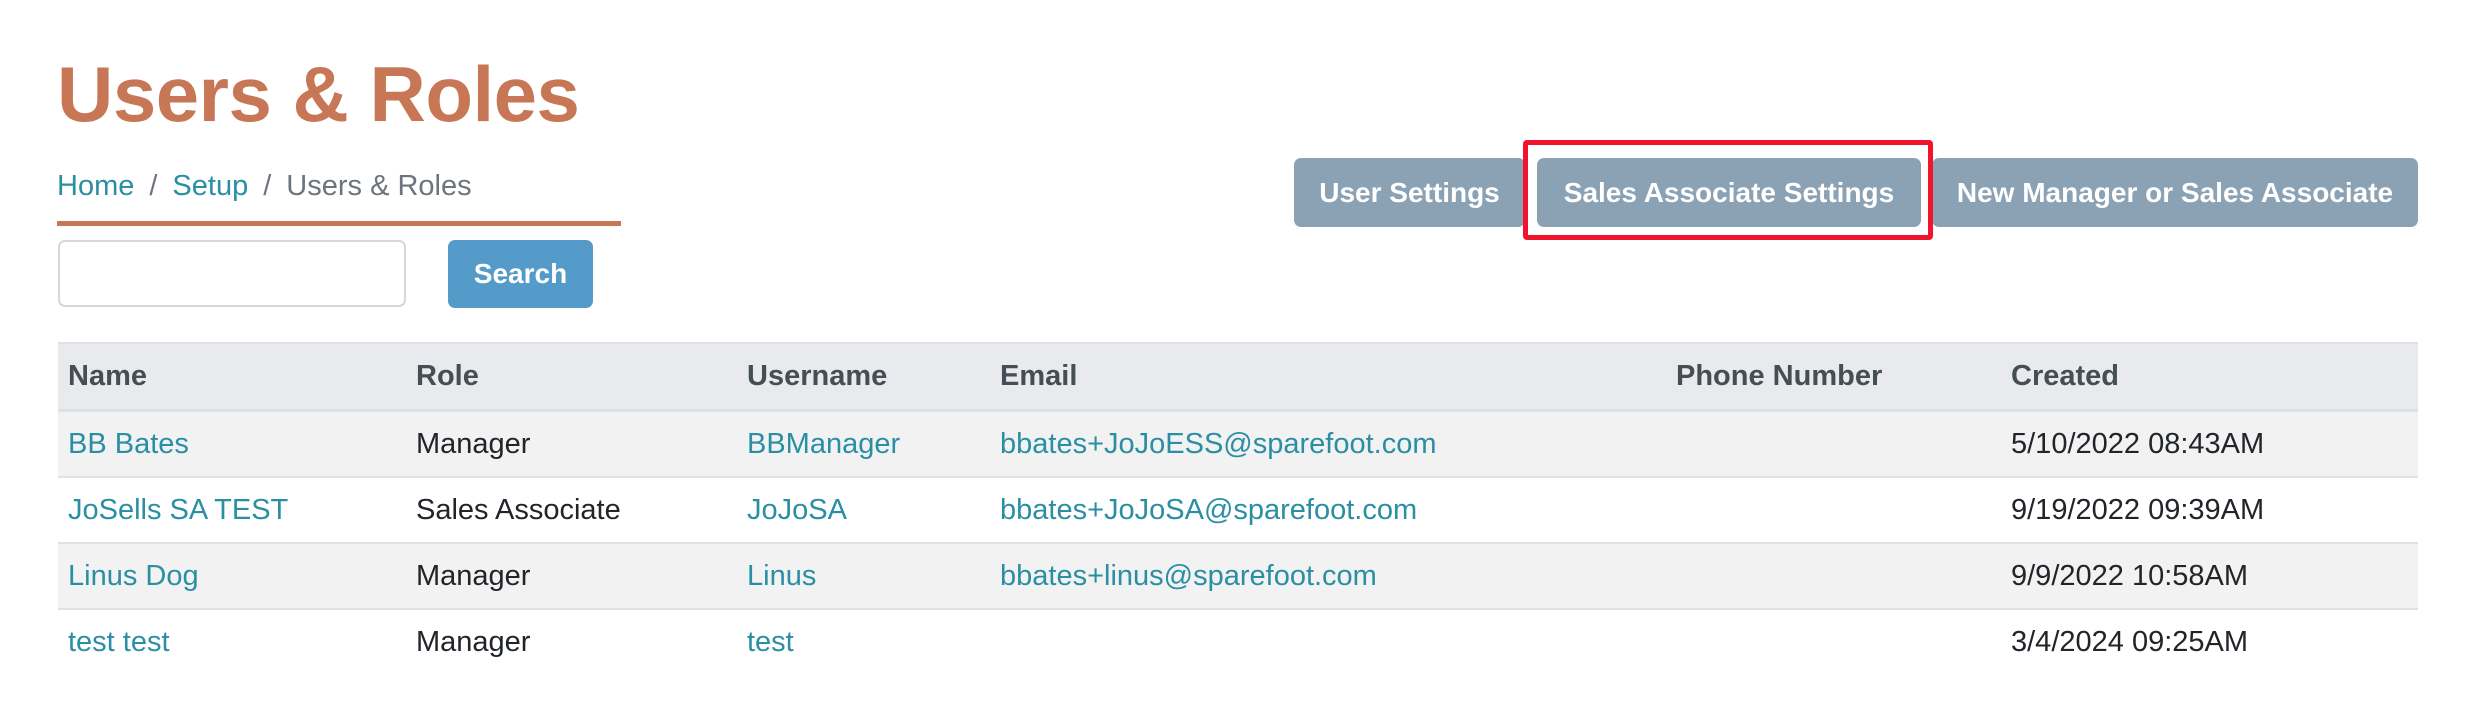 This screenshot has height=714, width=2468. What do you see at coordinates (379, 186) in the screenshot?
I see `breadcrumb-current: Users & Roles` at bounding box center [379, 186].